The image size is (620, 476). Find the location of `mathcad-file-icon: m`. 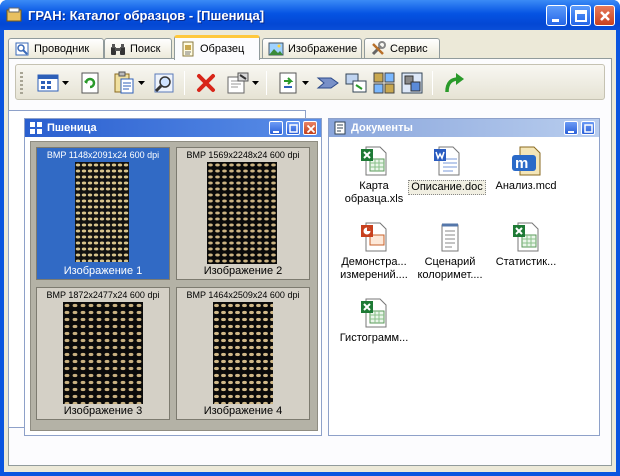

mathcad-file-icon: m is located at coordinates (526, 161).